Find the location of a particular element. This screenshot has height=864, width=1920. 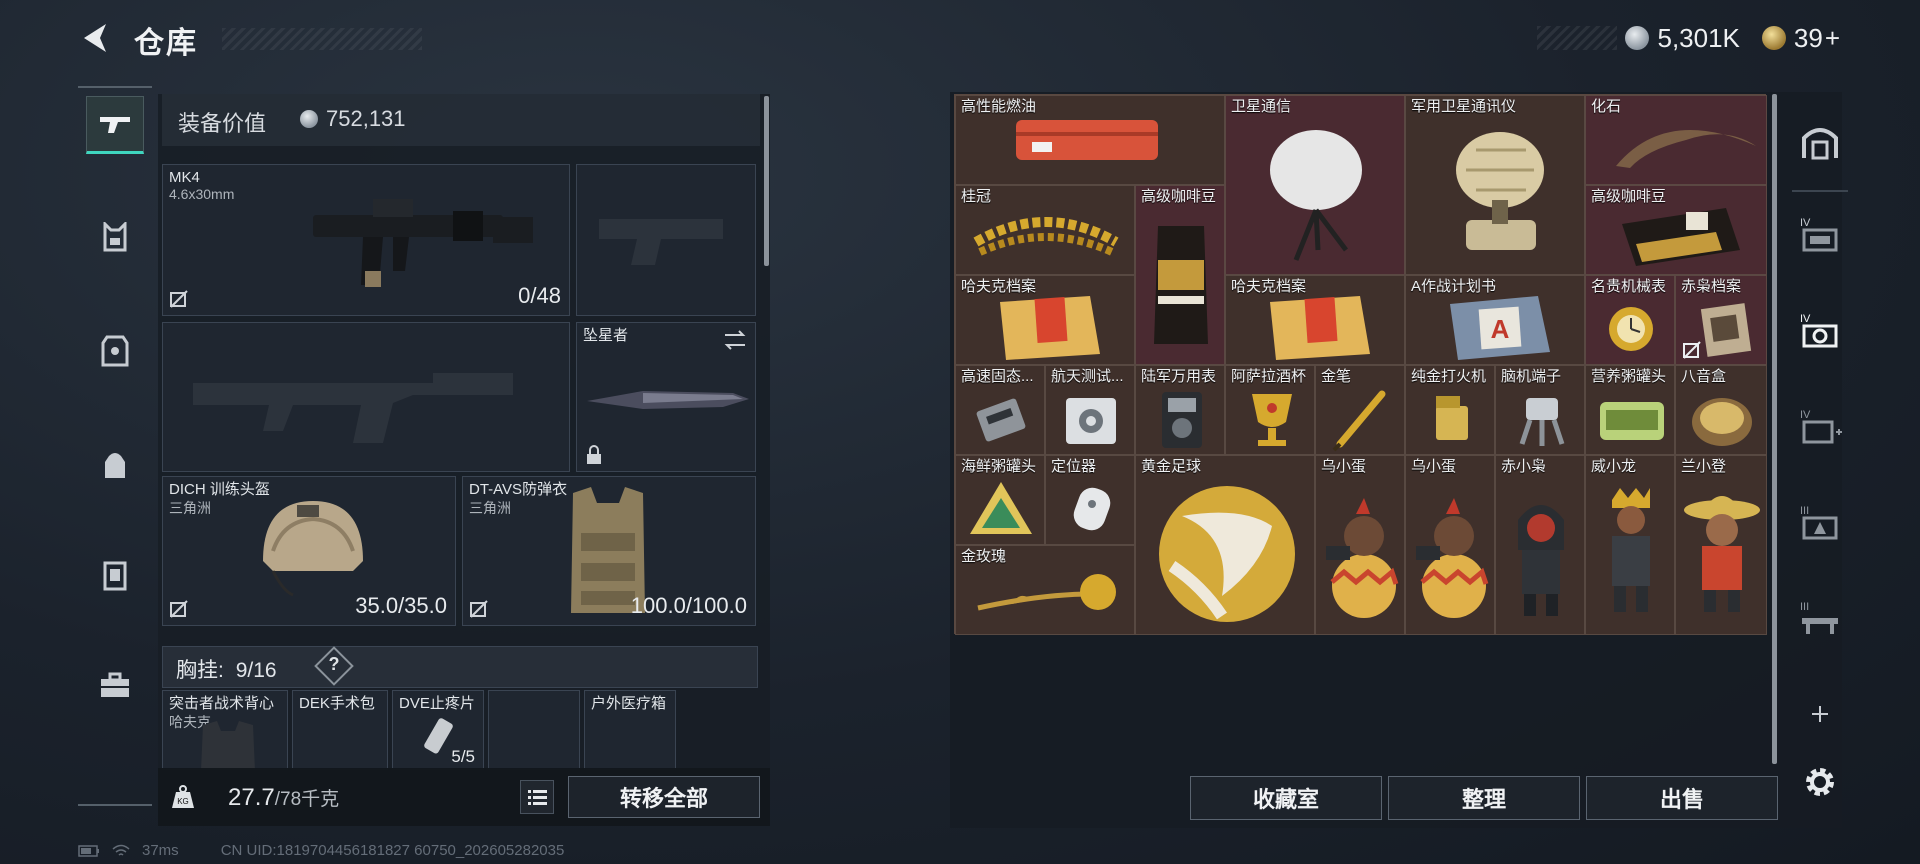

list-icon is located at coordinates (537, 797).